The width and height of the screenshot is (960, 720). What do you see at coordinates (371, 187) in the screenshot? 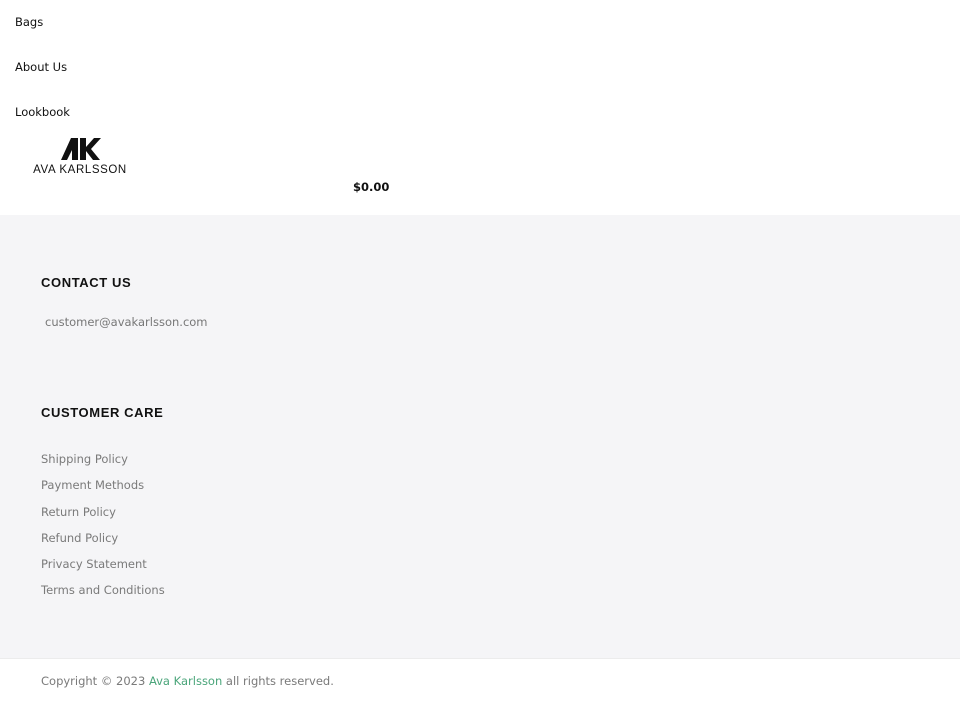
I see `cart-total: $0.00` at bounding box center [371, 187].